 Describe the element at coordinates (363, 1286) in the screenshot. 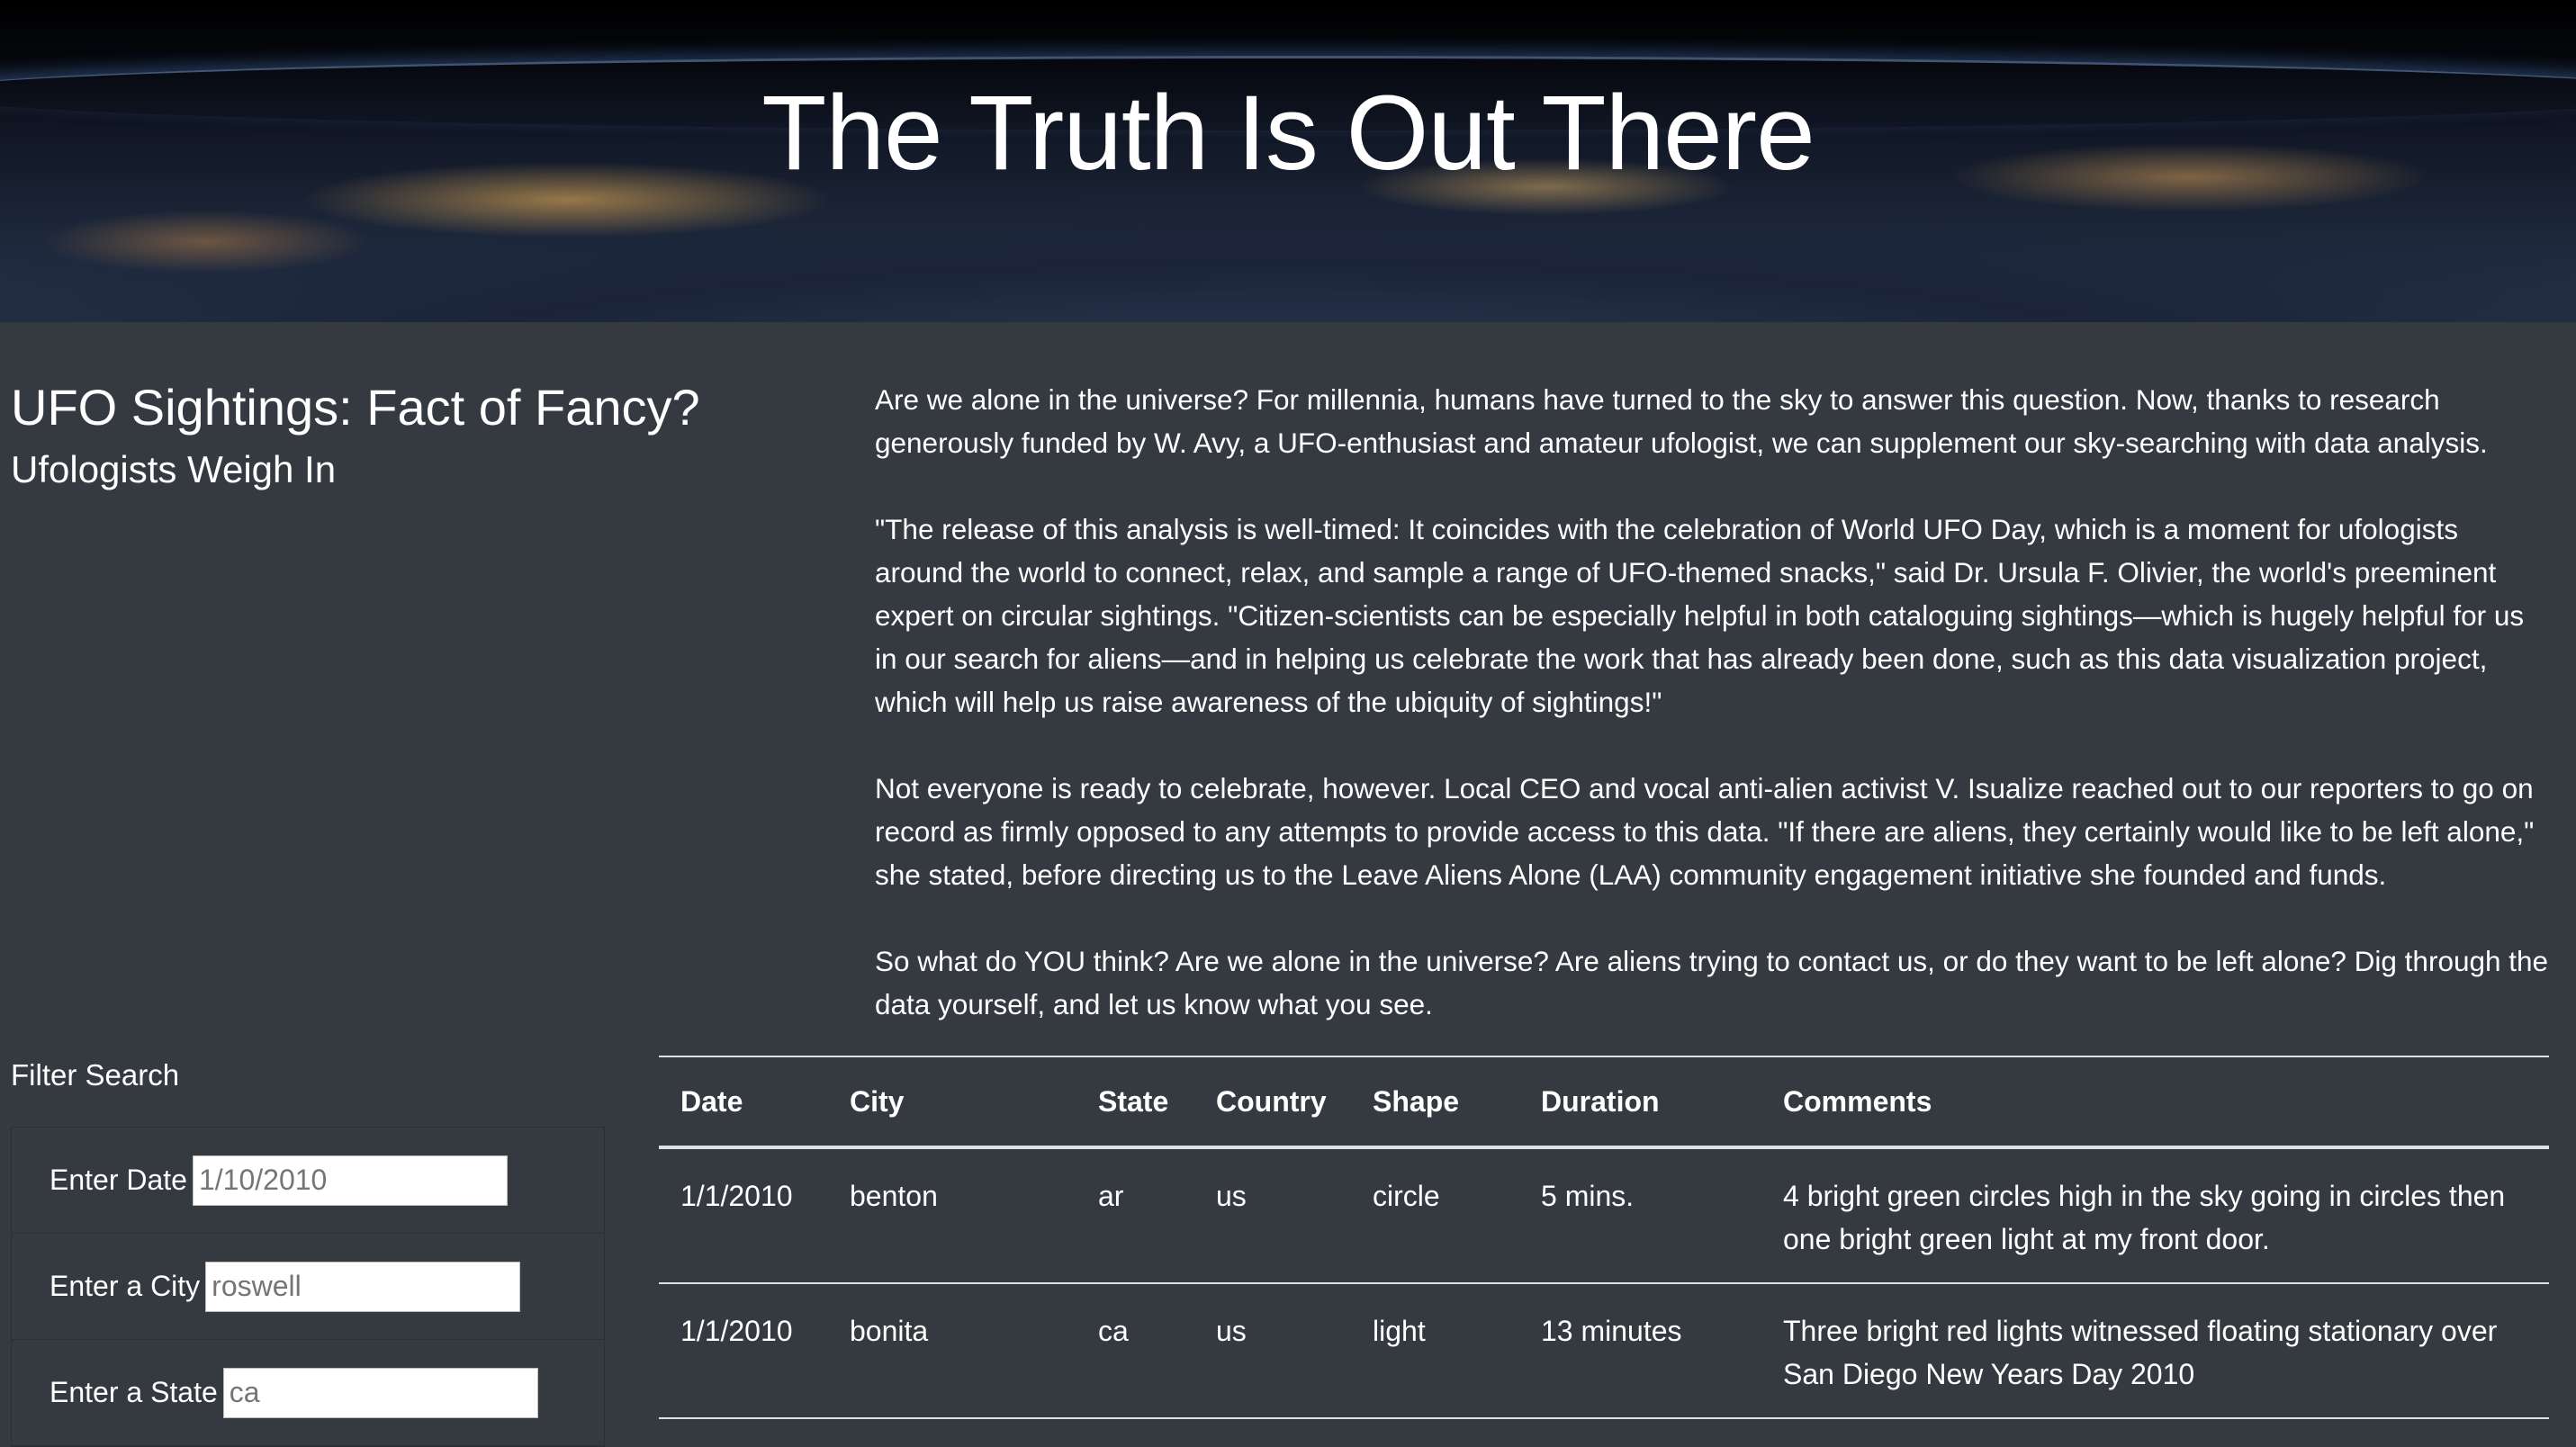

I see `city-filter-input` at that location.